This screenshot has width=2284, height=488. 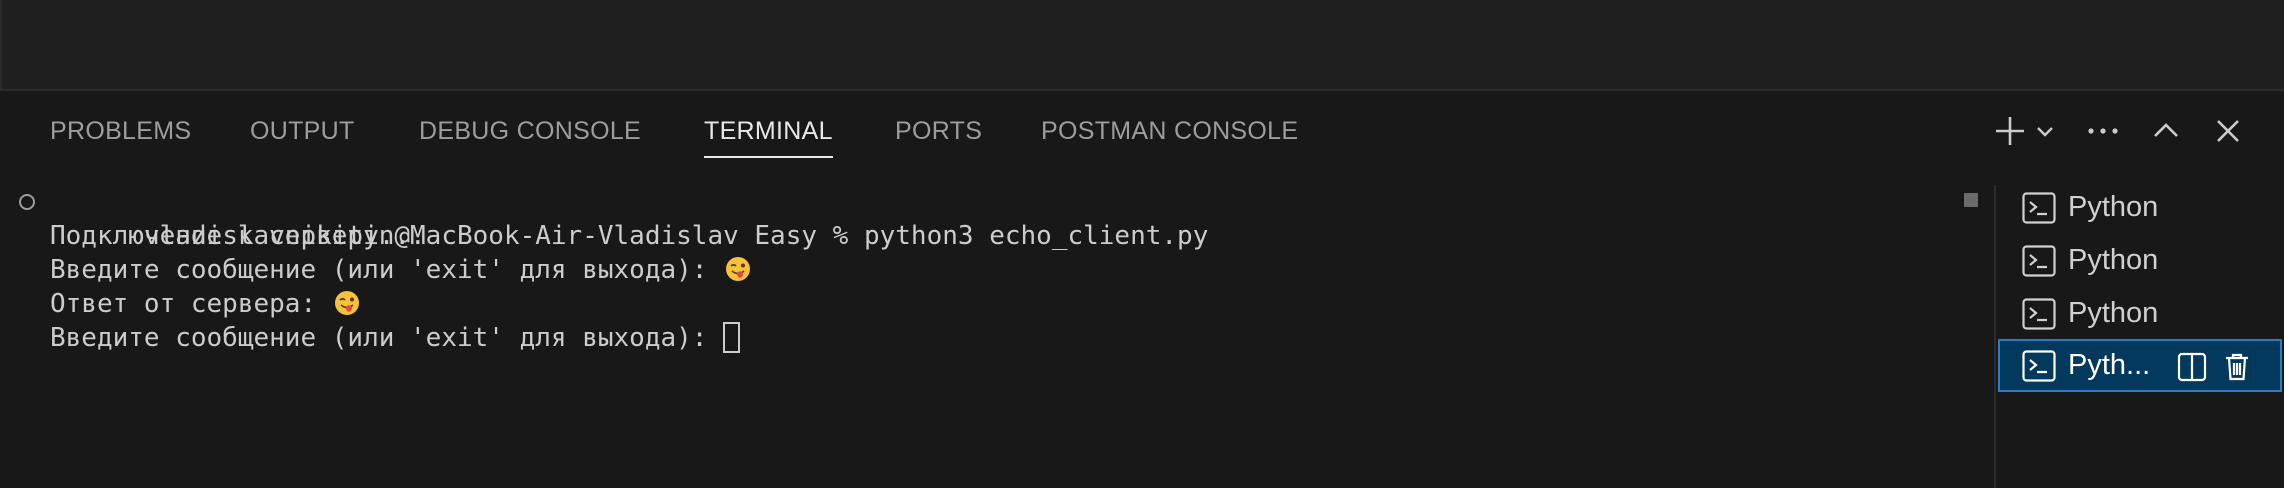 I want to click on command-status-icon, so click(x=27, y=202).